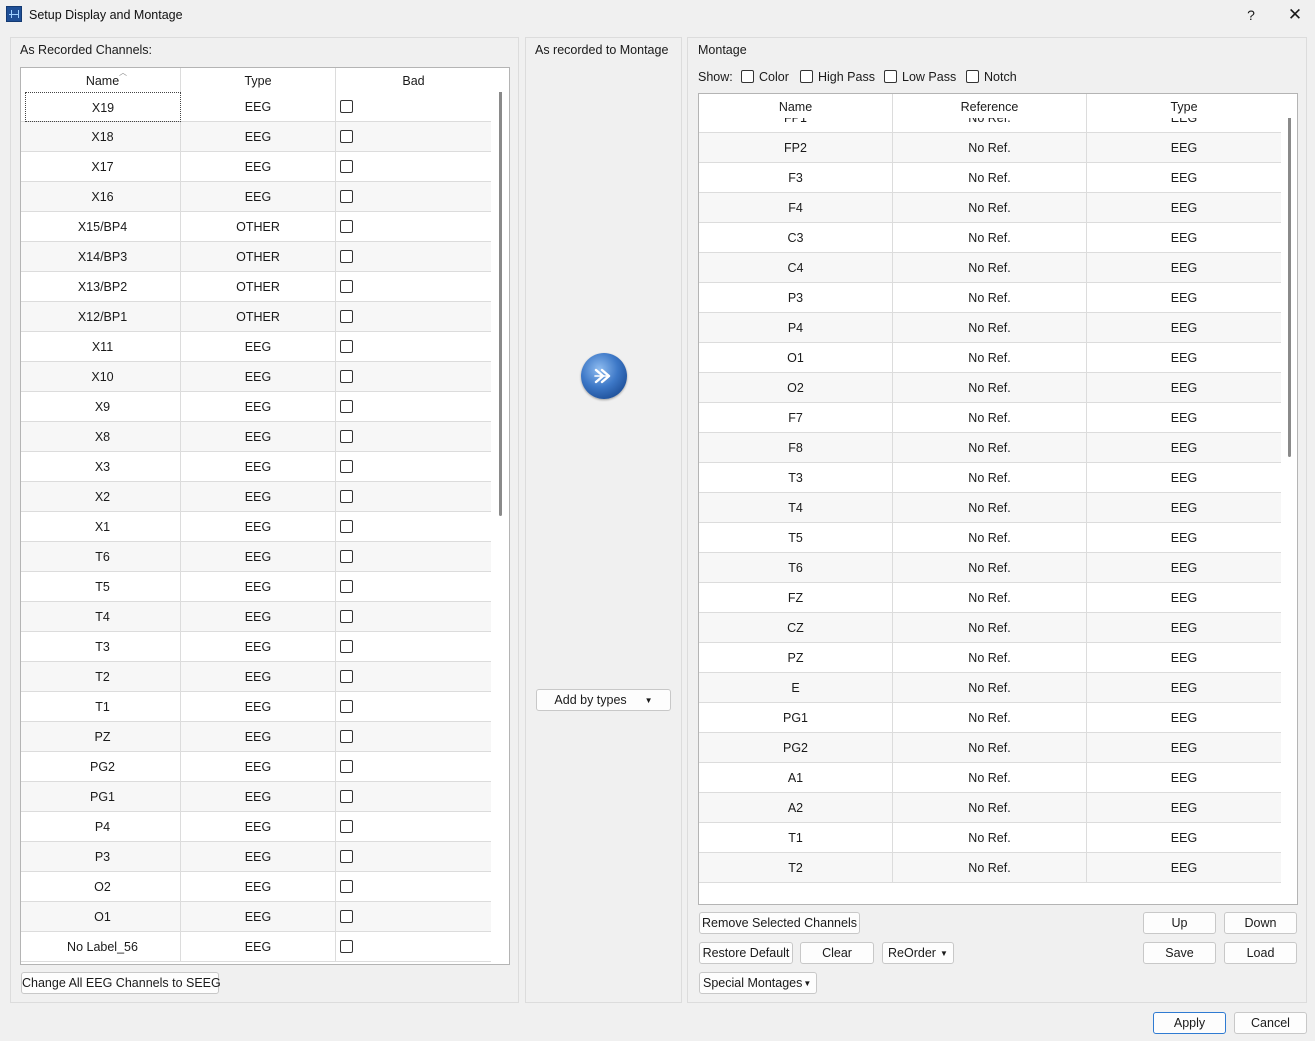 The image size is (1315, 1041). Describe the element at coordinates (256, 827) in the screenshot. I see `table-row: P4 EEG` at that location.